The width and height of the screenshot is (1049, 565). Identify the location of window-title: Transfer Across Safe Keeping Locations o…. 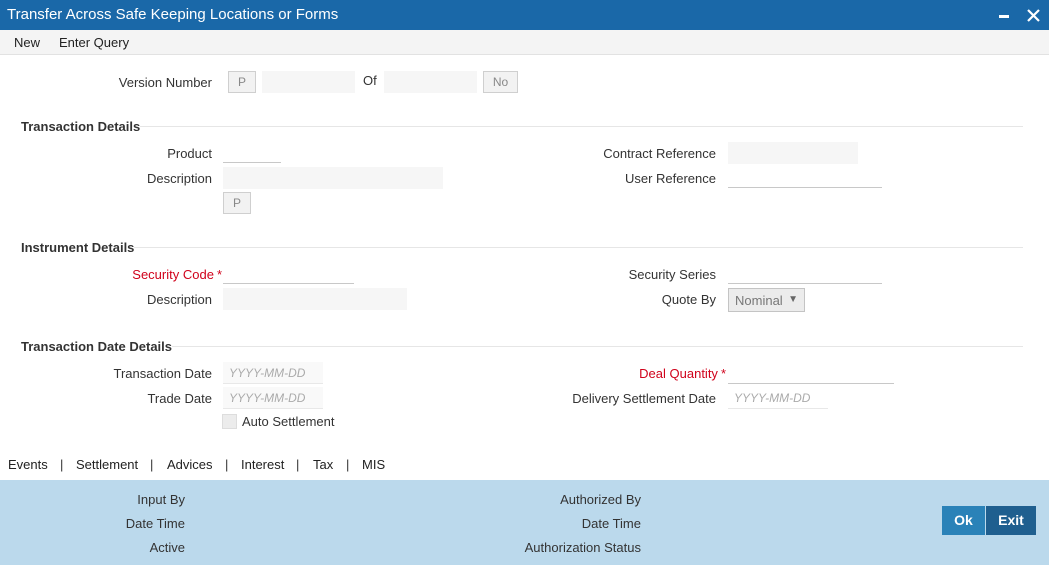
(173, 14).